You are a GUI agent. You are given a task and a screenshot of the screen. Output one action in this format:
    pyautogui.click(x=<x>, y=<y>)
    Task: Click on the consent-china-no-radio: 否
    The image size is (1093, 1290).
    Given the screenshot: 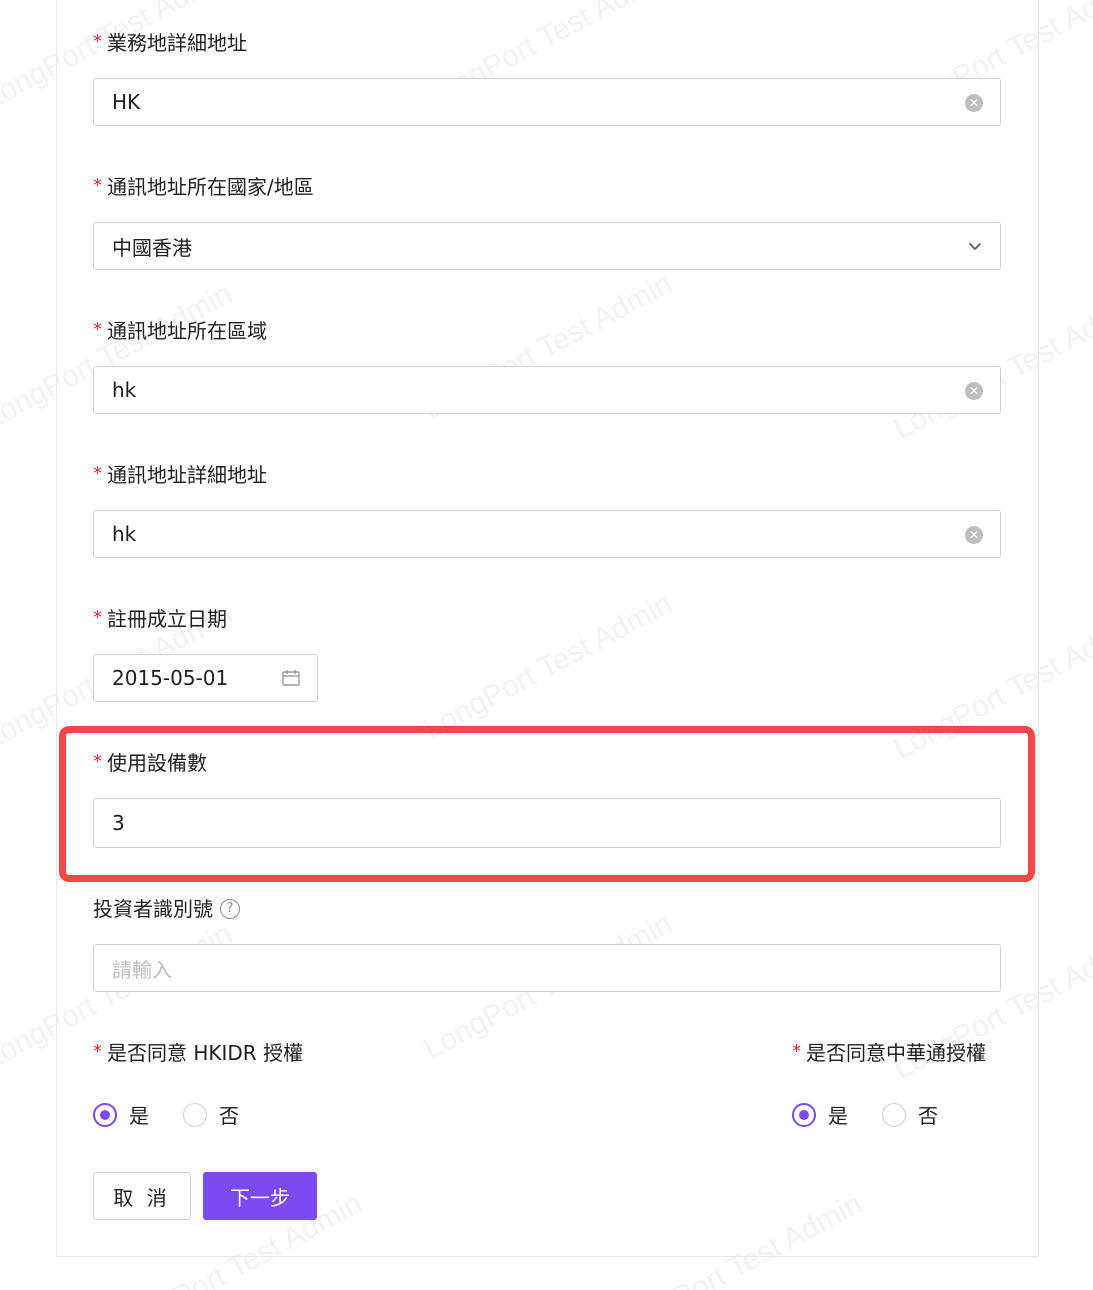 What is the action you would take?
    pyautogui.click(x=910, y=1114)
    